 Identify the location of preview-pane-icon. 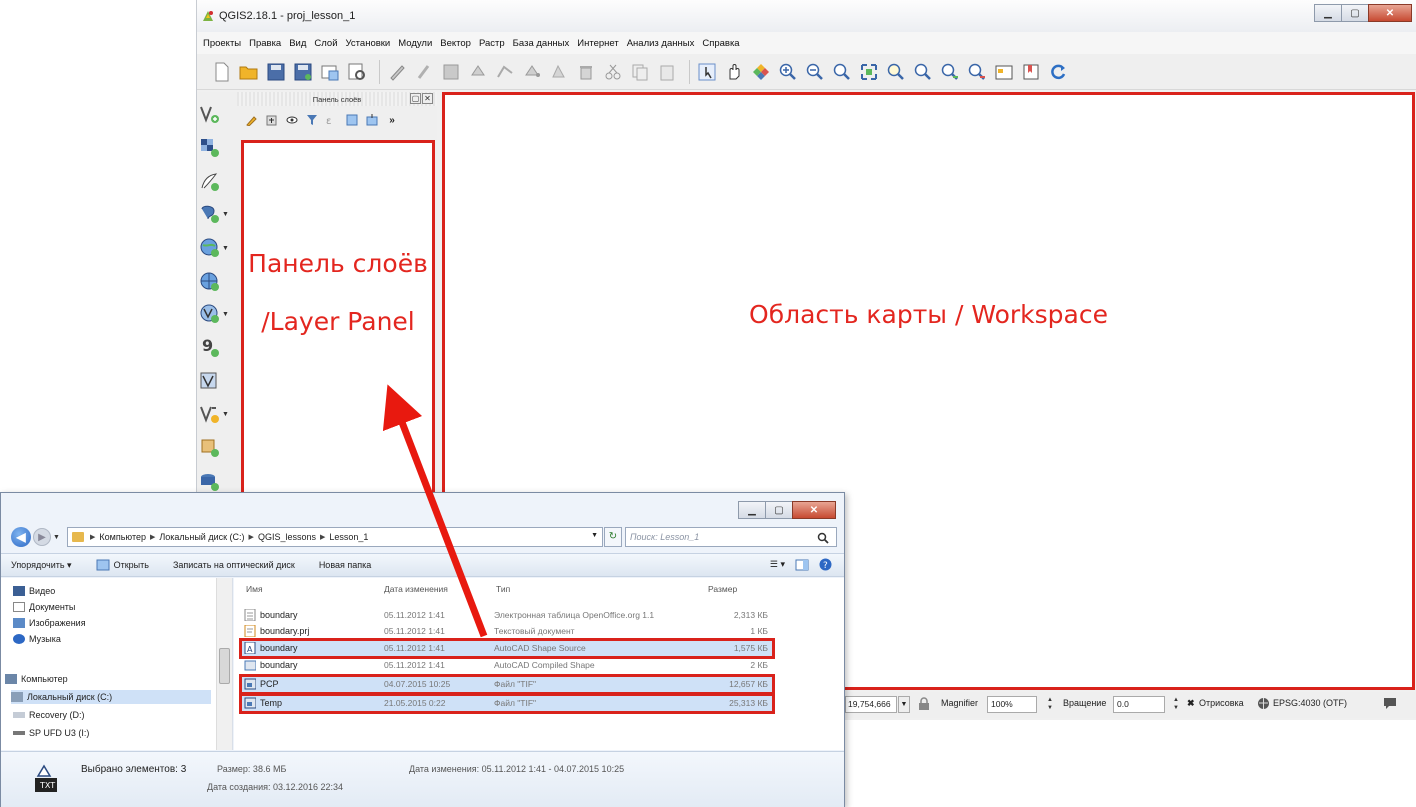
(802, 565).